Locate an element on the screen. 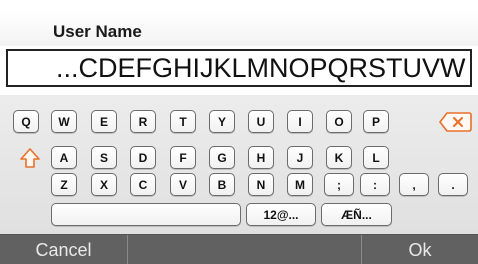 The width and height of the screenshot is (478, 264). key-j: J is located at coordinates (300, 157).